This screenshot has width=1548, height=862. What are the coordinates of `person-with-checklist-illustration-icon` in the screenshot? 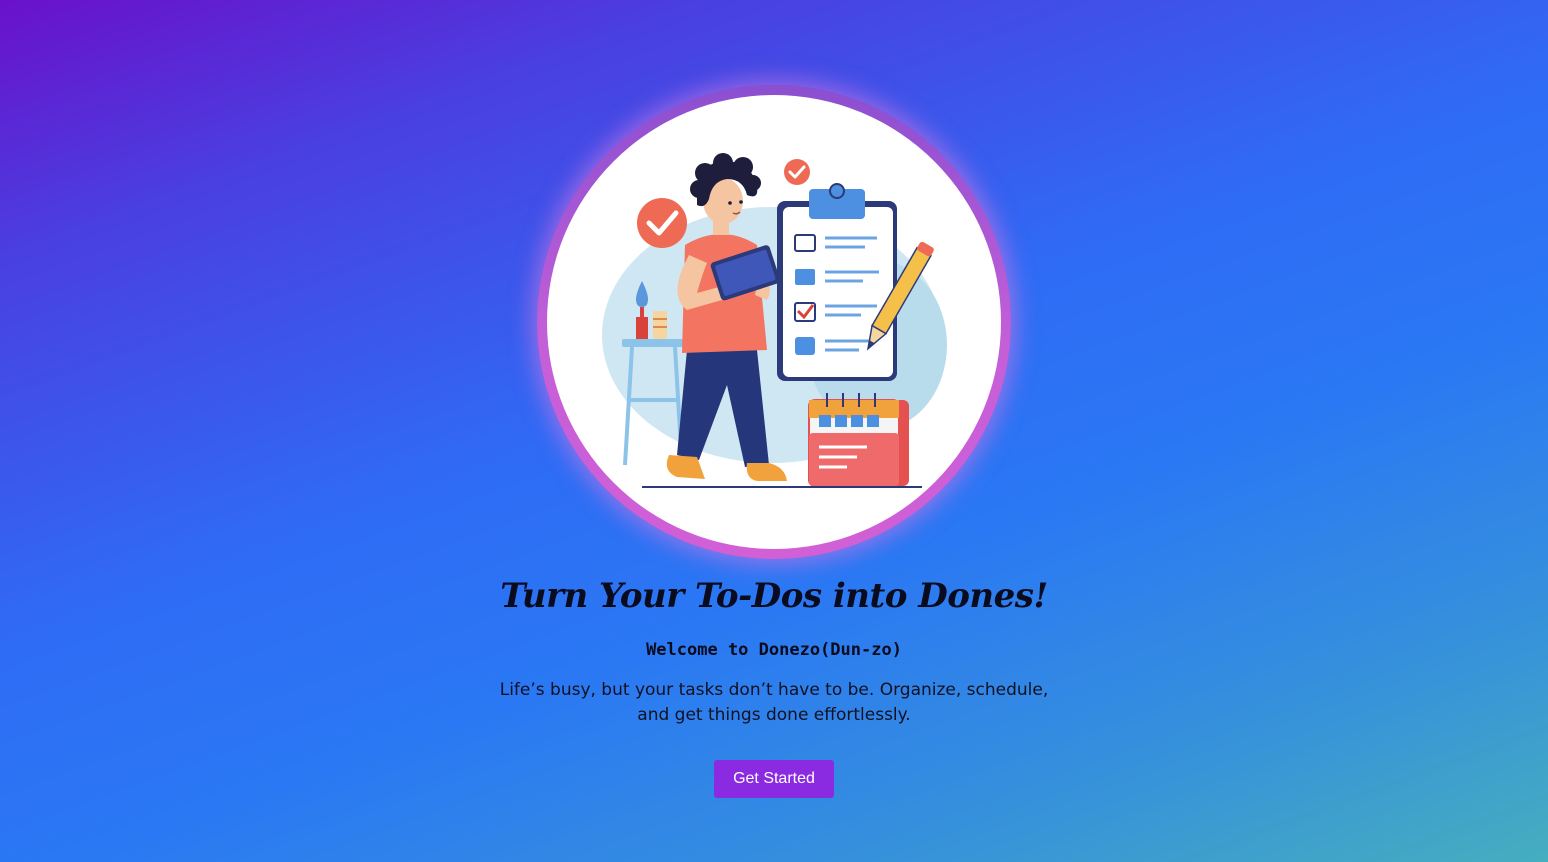 It's located at (774, 320).